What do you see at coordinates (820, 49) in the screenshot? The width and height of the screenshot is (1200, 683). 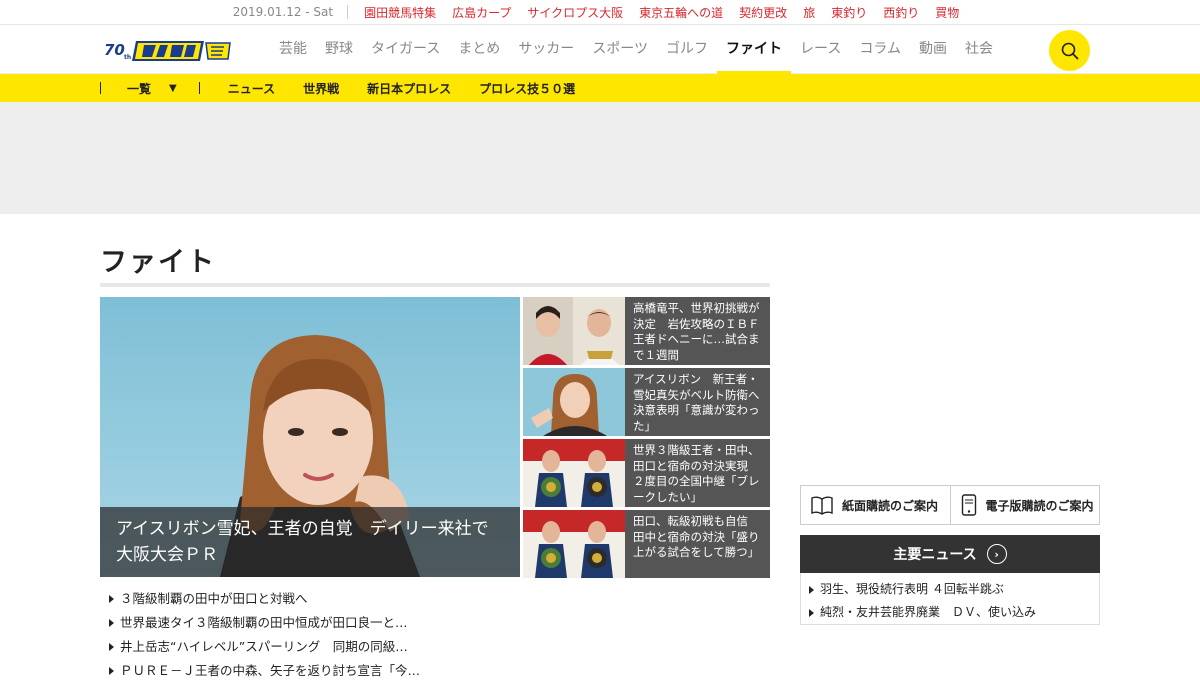 I see `nav-race: レース` at bounding box center [820, 49].